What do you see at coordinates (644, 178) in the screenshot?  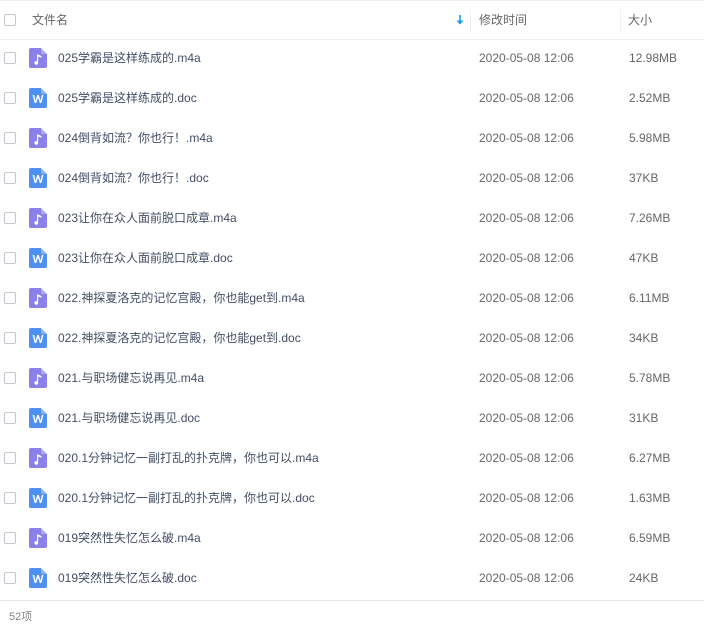 I see `file-size: 37KB` at bounding box center [644, 178].